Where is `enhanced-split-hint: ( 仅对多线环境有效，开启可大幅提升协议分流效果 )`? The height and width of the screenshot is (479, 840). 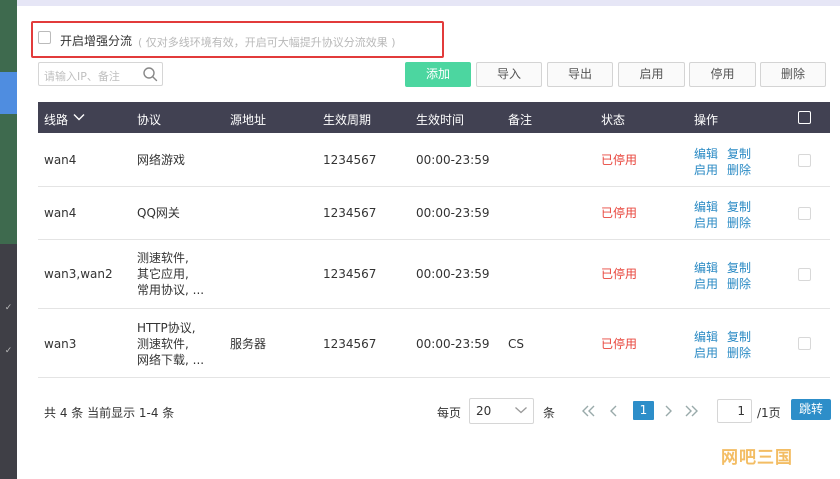 enhanced-split-hint: ( 仅对多线环境有效，开启可大幅提升协议分流效果 ) is located at coordinates (267, 42).